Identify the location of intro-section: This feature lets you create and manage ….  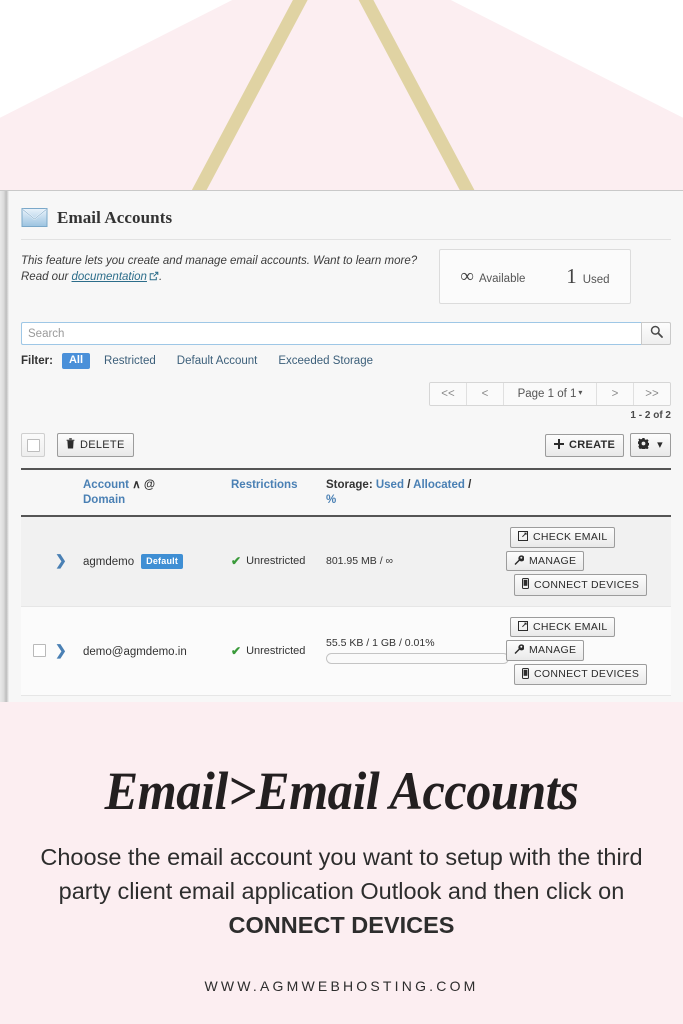
(346, 272).